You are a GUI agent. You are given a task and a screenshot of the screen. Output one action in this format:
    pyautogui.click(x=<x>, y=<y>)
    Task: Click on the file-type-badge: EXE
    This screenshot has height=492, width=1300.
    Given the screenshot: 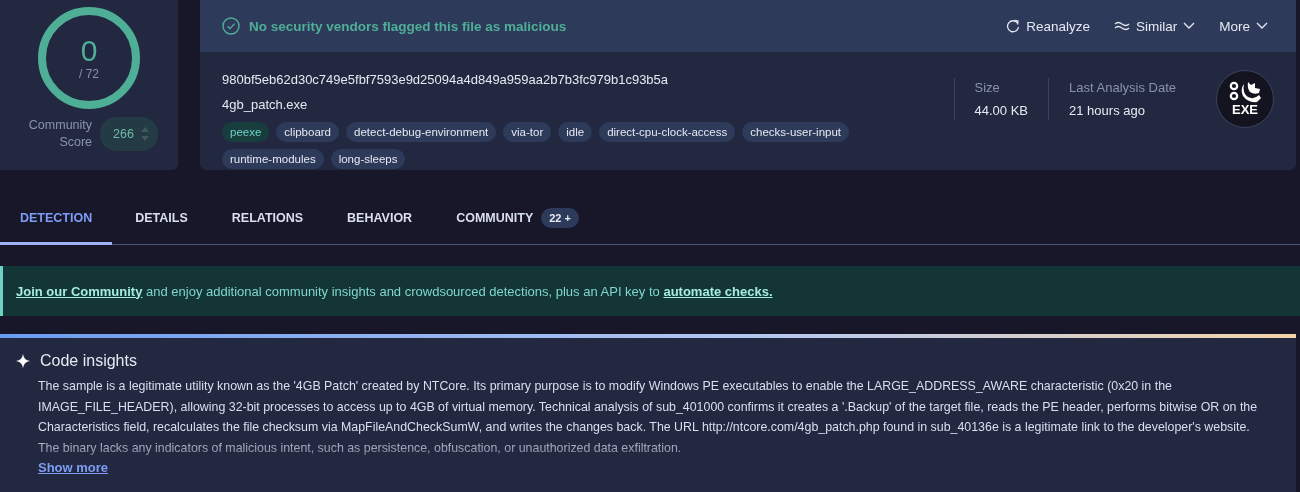 What is the action you would take?
    pyautogui.click(x=1245, y=99)
    